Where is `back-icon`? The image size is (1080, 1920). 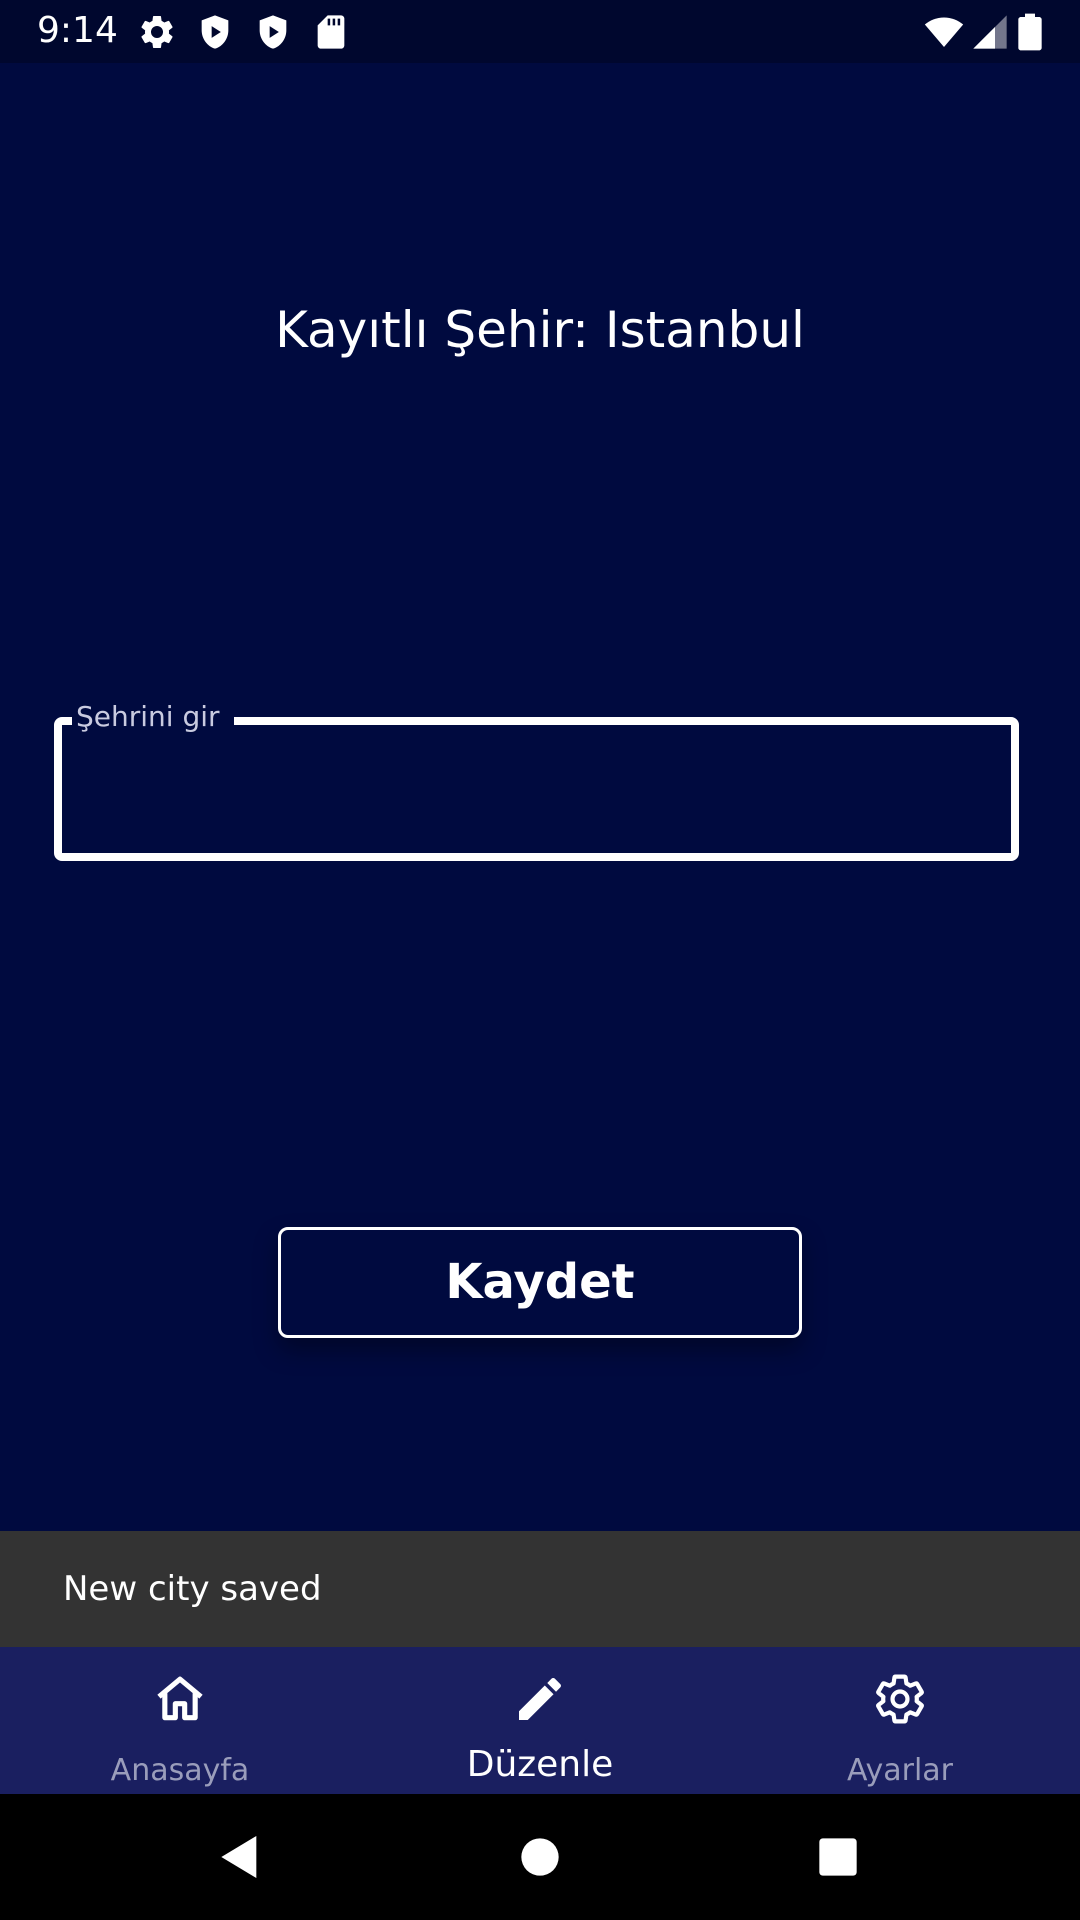 back-icon is located at coordinates (240, 1857).